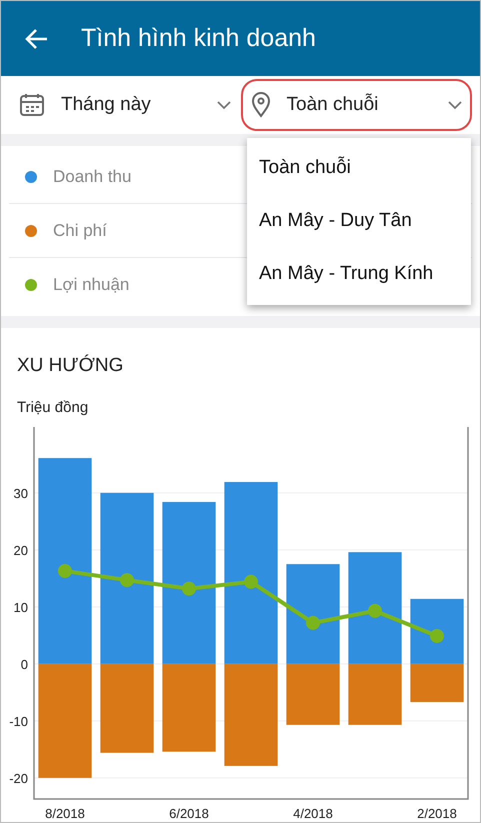 Image resolution: width=481 pixels, height=823 pixels. What do you see at coordinates (124, 105) in the screenshot?
I see `period-selector: Tháng này` at bounding box center [124, 105].